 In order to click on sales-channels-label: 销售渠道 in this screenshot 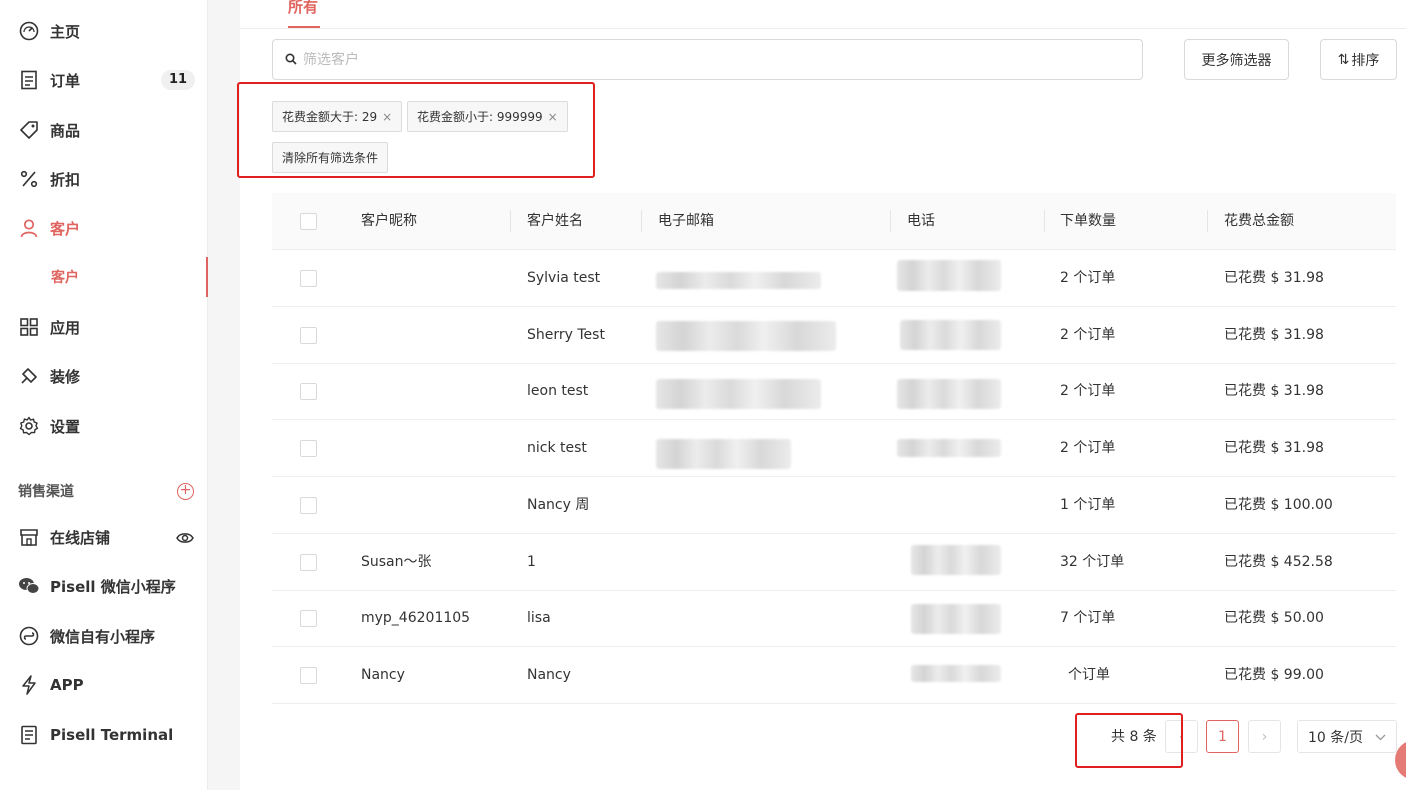, I will do `click(46, 492)`.